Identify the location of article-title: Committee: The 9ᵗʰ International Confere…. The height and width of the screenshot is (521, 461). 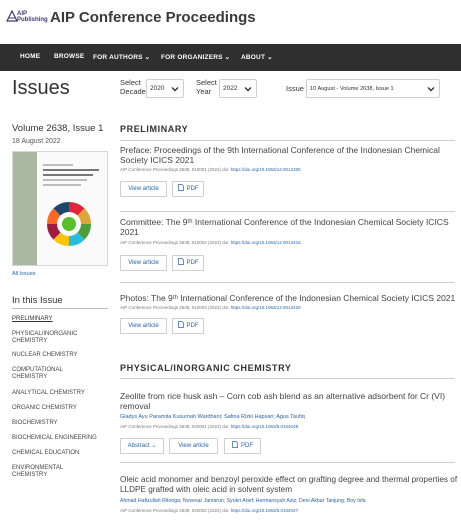
(289, 227).